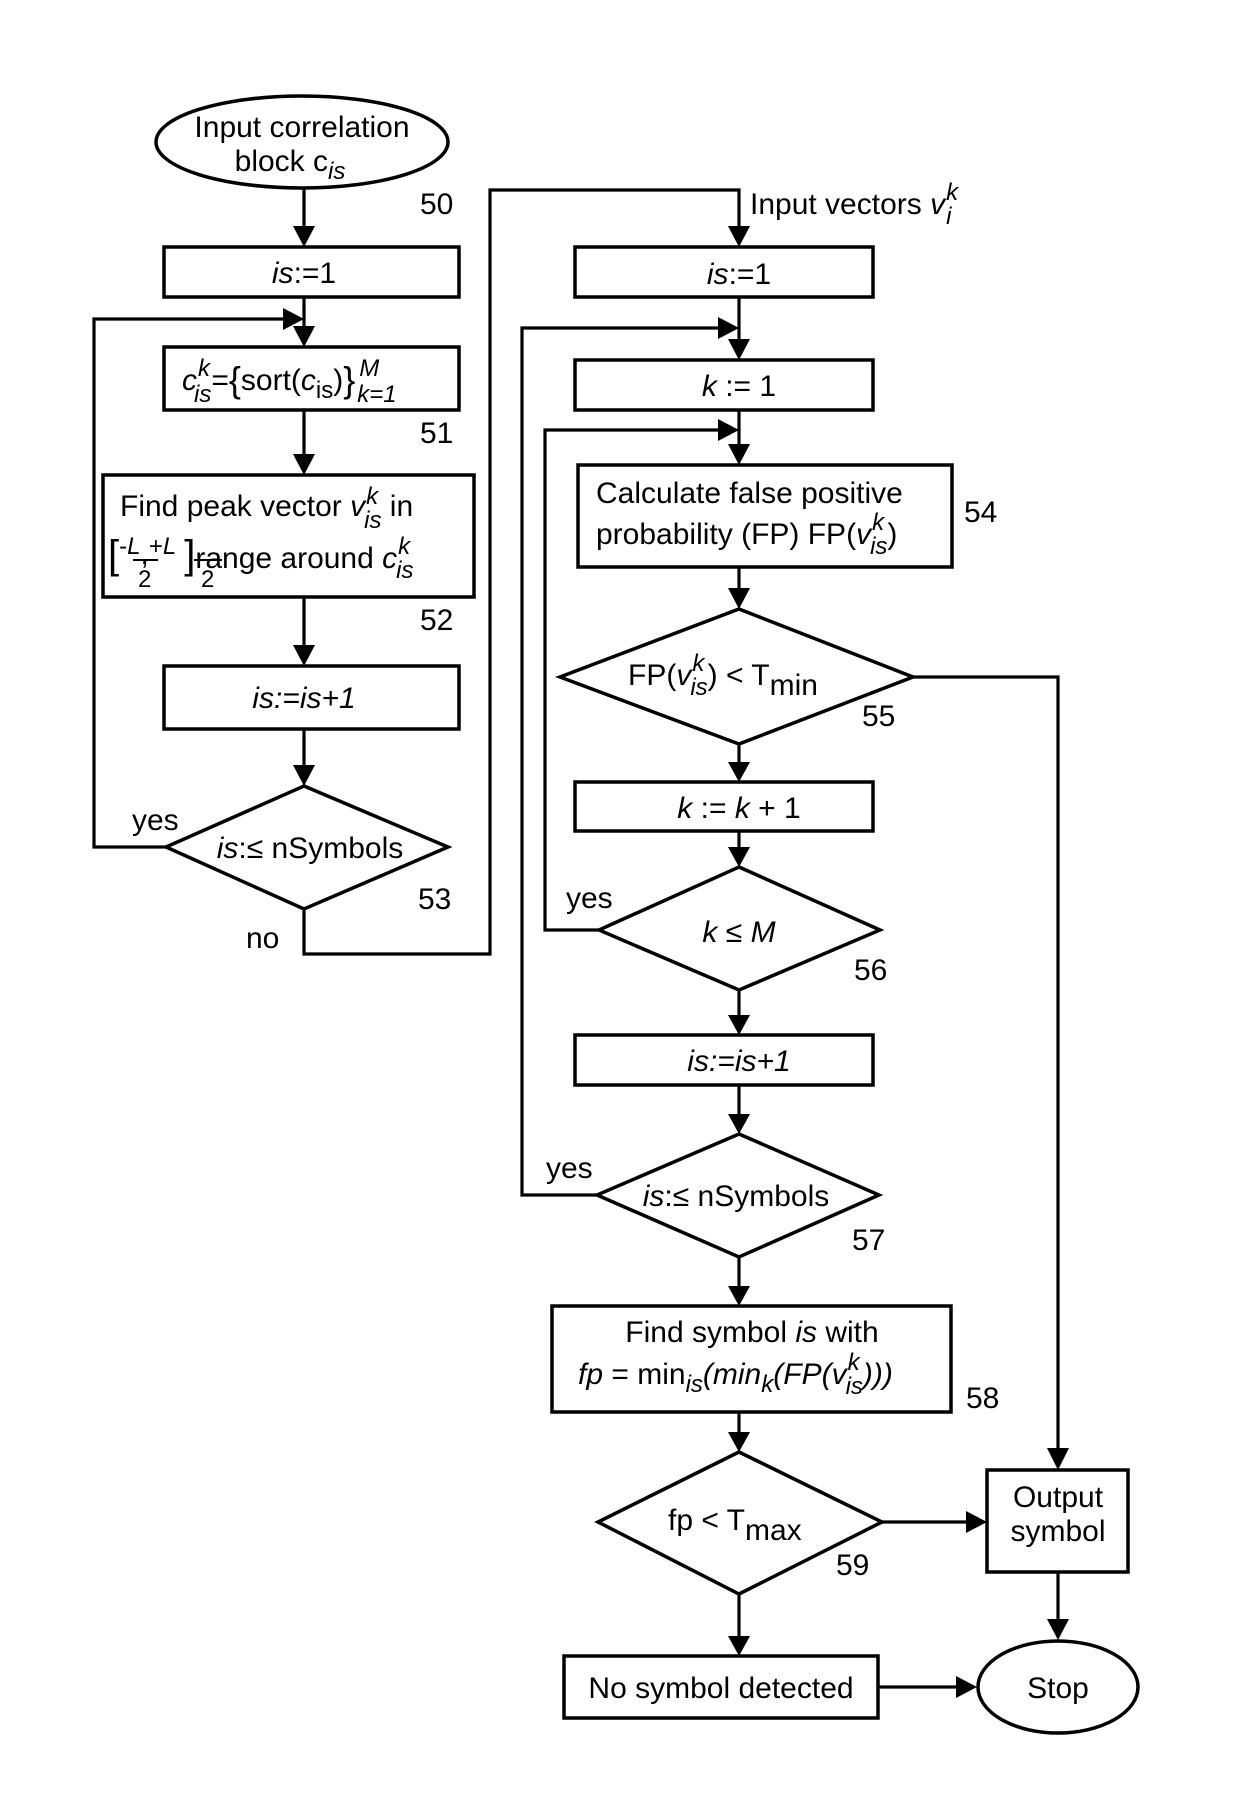 This screenshot has height=1802, width=1240. I want to click on node-k-increment: k := k + 1, so click(724, 806).